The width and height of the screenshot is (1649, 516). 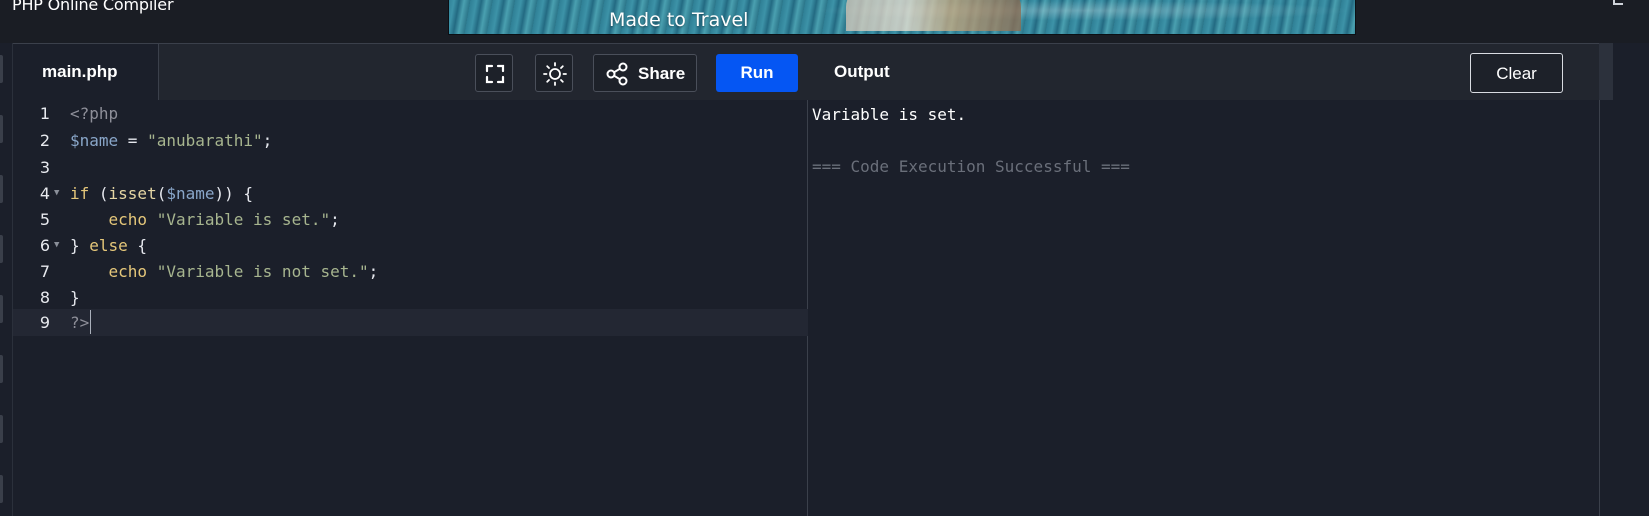 I want to click on top-bar: PHP Online Compiler Made to Travel, so click(x=824, y=21).